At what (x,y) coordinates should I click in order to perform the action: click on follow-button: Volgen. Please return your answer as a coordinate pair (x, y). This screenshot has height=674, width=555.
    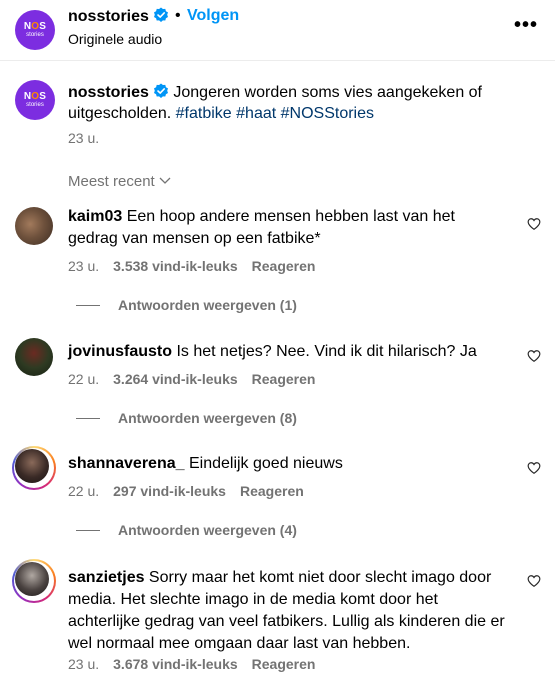
    Looking at the image, I should click on (213, 16).